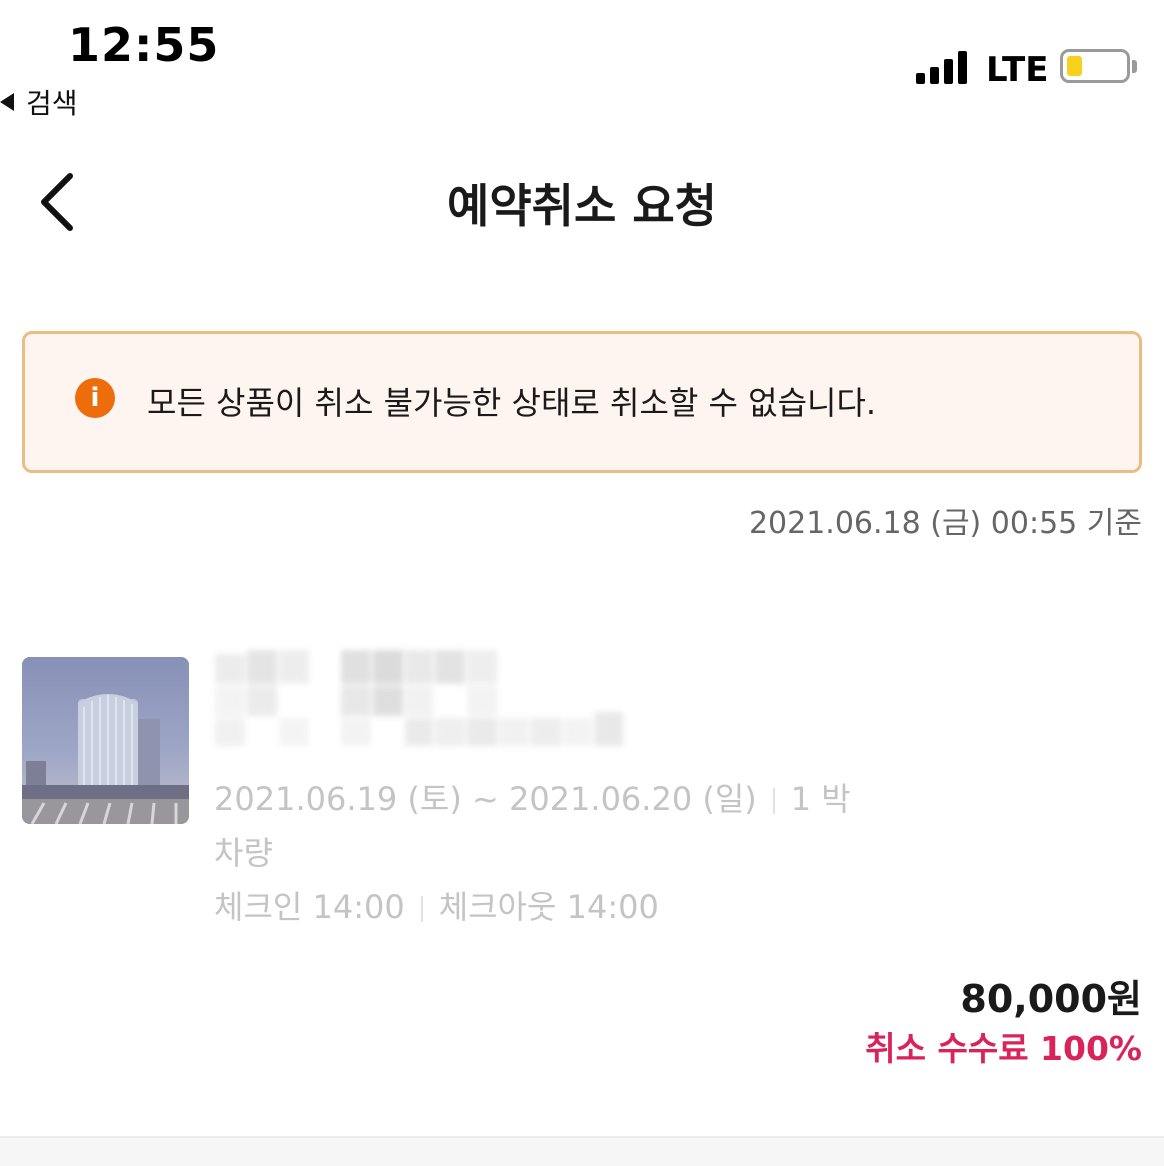 The image size is (1164, 1166). What do you see at coordinates (52, 103) in the screenshot?
I see `back-to-app-label: 검색` at bounding box center [52, 103].